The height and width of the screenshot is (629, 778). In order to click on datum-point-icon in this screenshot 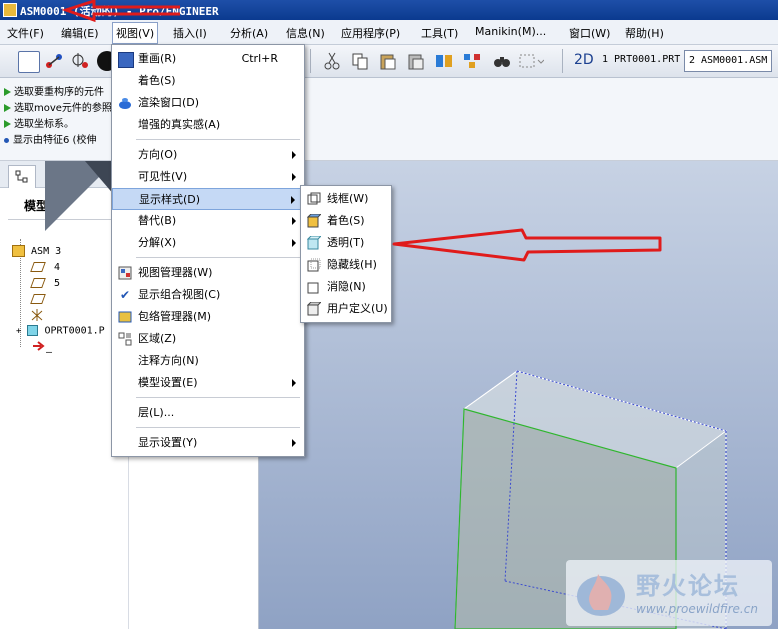, I will do `click(80, 61)`.